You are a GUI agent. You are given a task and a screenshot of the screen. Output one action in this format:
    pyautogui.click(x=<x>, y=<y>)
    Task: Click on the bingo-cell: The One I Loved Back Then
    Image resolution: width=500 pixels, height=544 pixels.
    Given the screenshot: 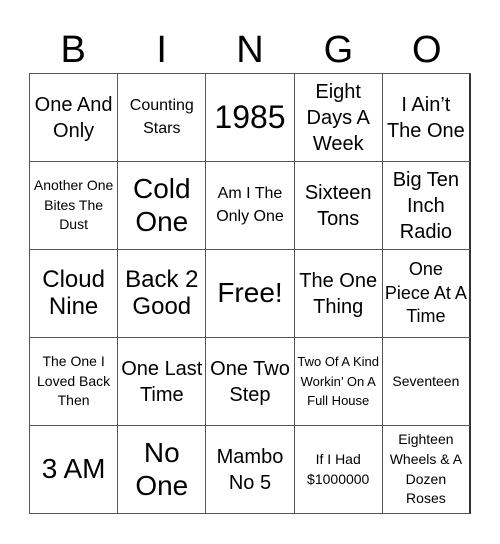 What is the action you would take?
    pyautogui.click(x=74, y=382)
    